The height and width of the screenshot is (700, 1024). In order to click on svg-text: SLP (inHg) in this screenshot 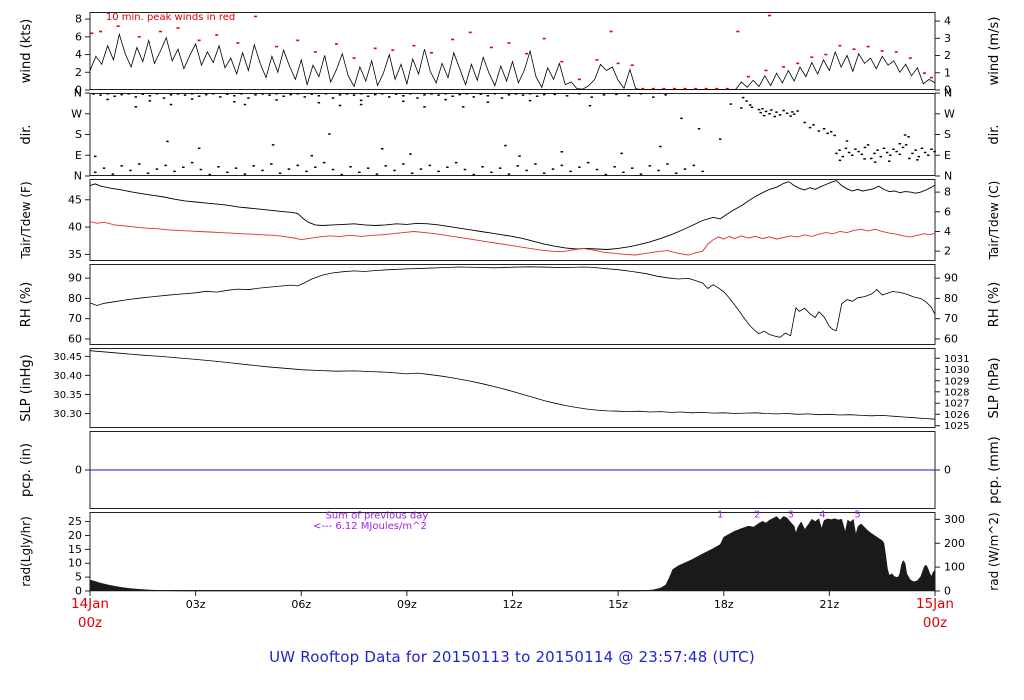, I will do `click(26, 388)`.